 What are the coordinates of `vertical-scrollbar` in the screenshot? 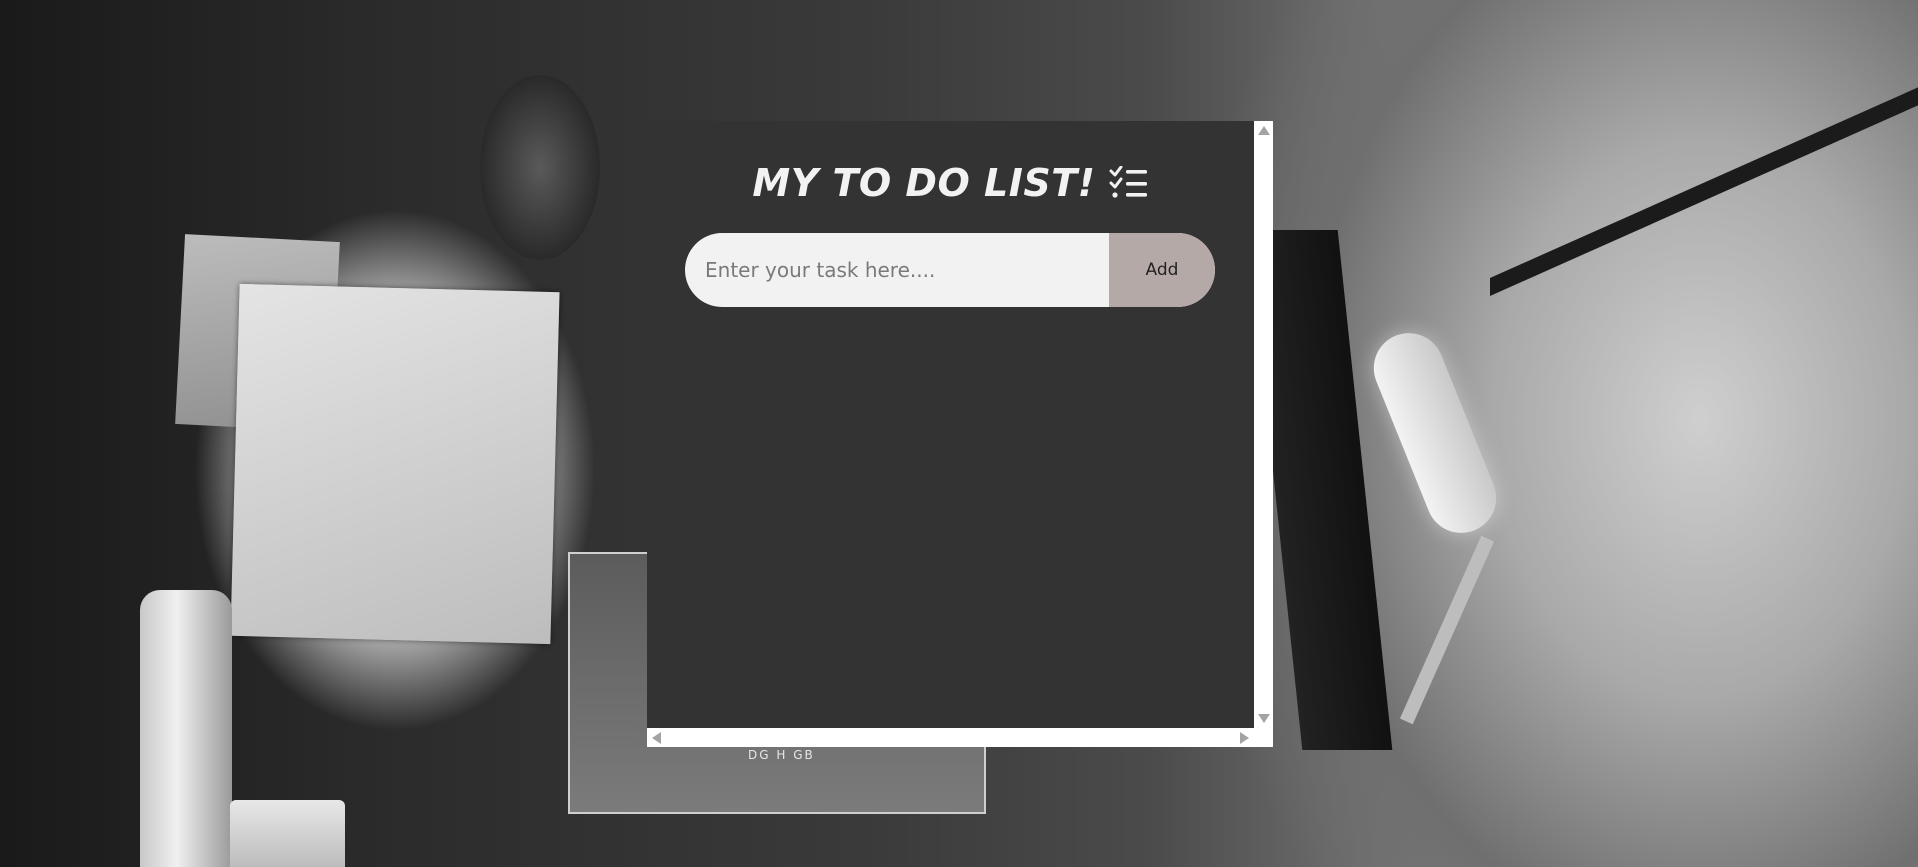 It's located at (1263, 424).